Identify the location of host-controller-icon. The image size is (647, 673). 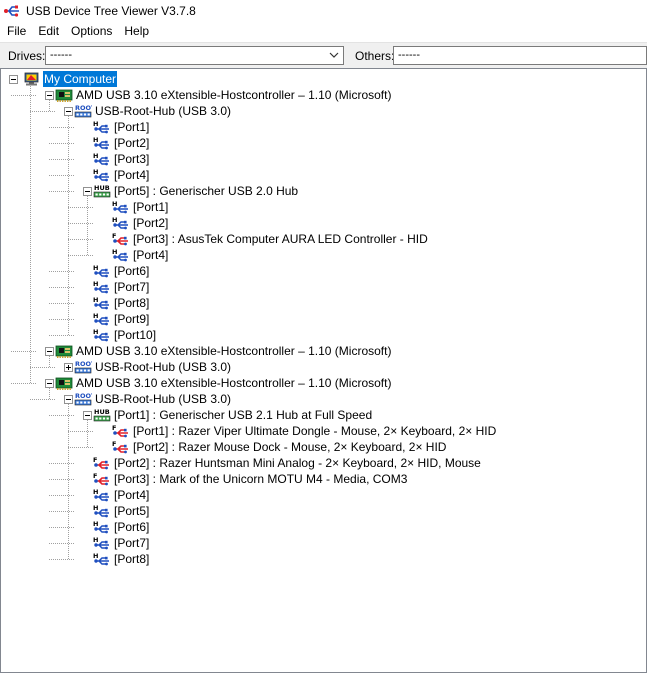
(64, 351).